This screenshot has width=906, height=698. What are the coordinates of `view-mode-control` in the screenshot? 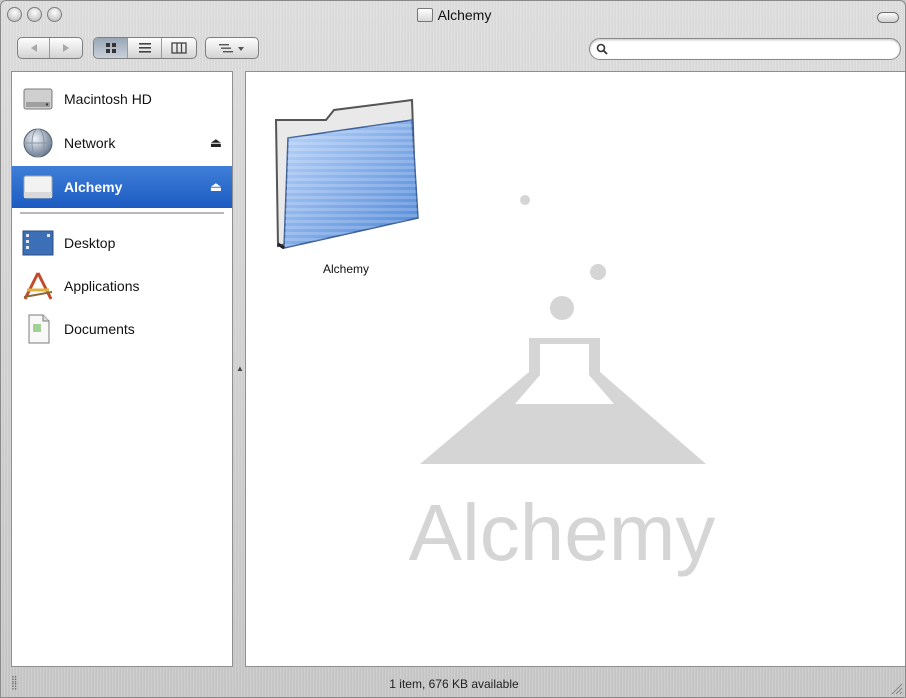 It's located at (145, 48).